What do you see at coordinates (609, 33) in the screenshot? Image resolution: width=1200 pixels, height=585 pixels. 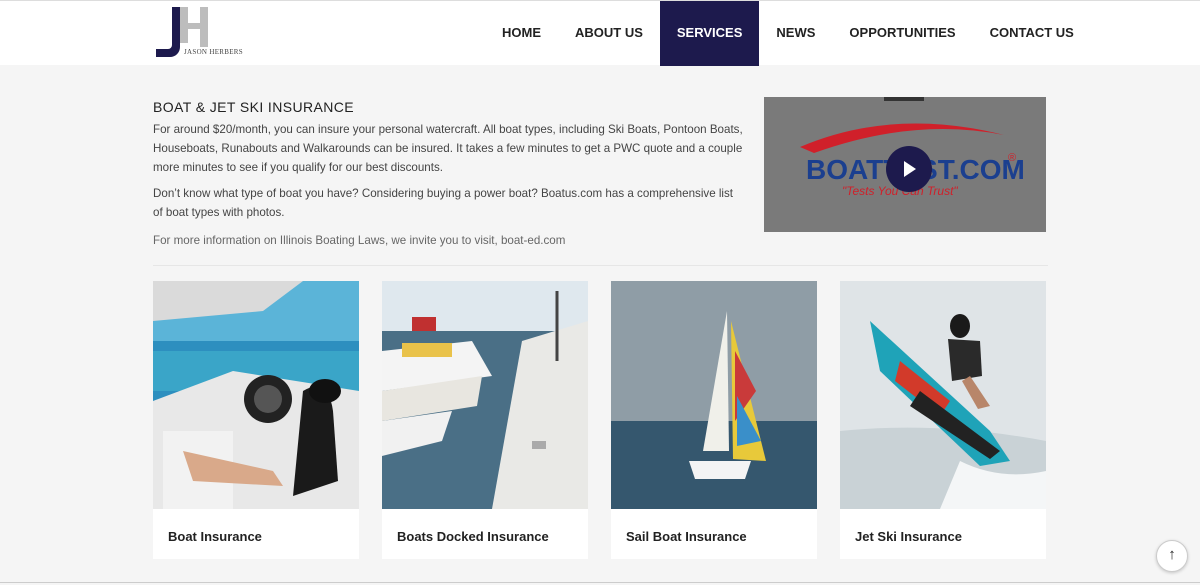 I see `nav-about-us: ABOUT US` at bounding box center [609, 33].